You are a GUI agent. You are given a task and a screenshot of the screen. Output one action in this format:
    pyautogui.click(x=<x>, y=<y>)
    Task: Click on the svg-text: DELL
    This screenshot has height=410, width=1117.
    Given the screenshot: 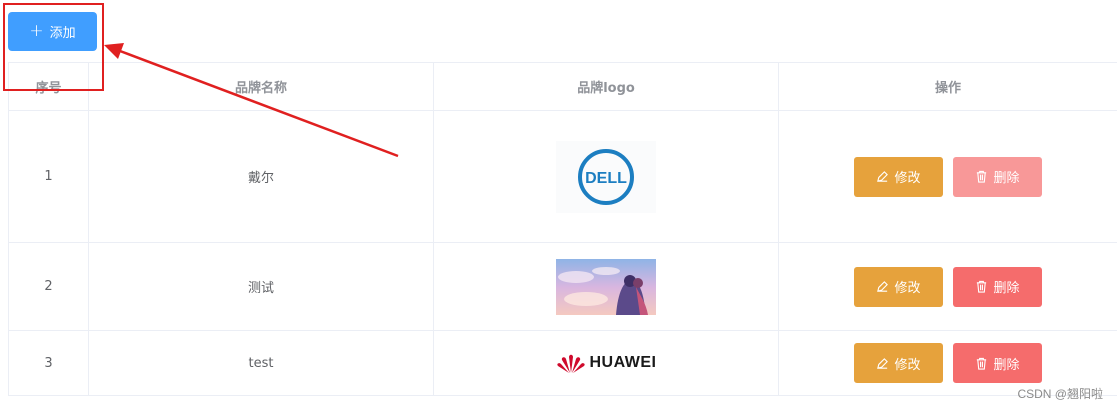 What is the action you would take?
    pyautogui.click(x=606, y=178)
    